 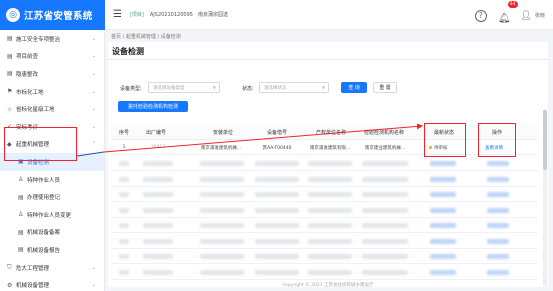 I want to click on vertical-scrollbar, so click(x=545, y=198).